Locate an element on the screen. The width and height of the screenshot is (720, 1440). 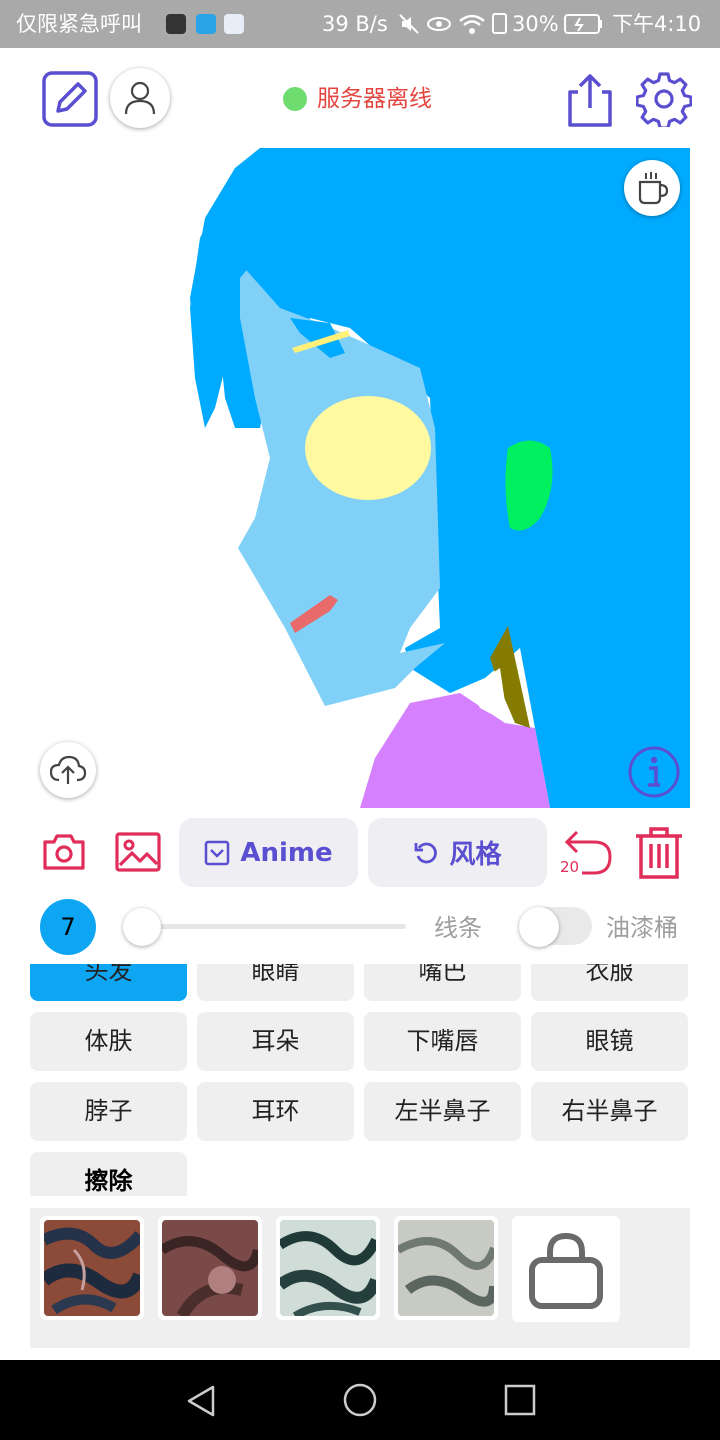
wifi-icon is located at coordinates (472, 24).